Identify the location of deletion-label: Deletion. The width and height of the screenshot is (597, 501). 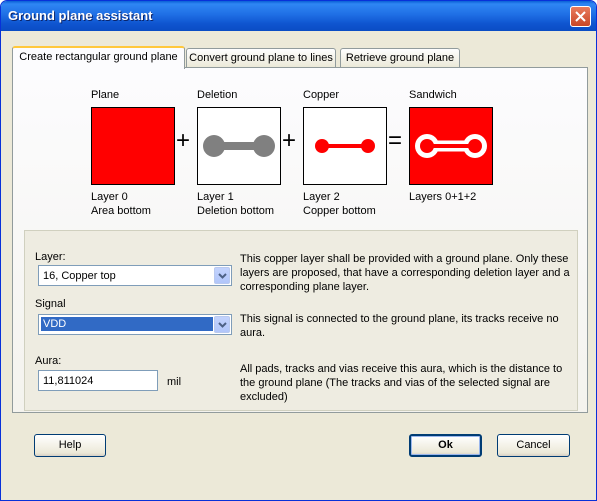
(217, 95).